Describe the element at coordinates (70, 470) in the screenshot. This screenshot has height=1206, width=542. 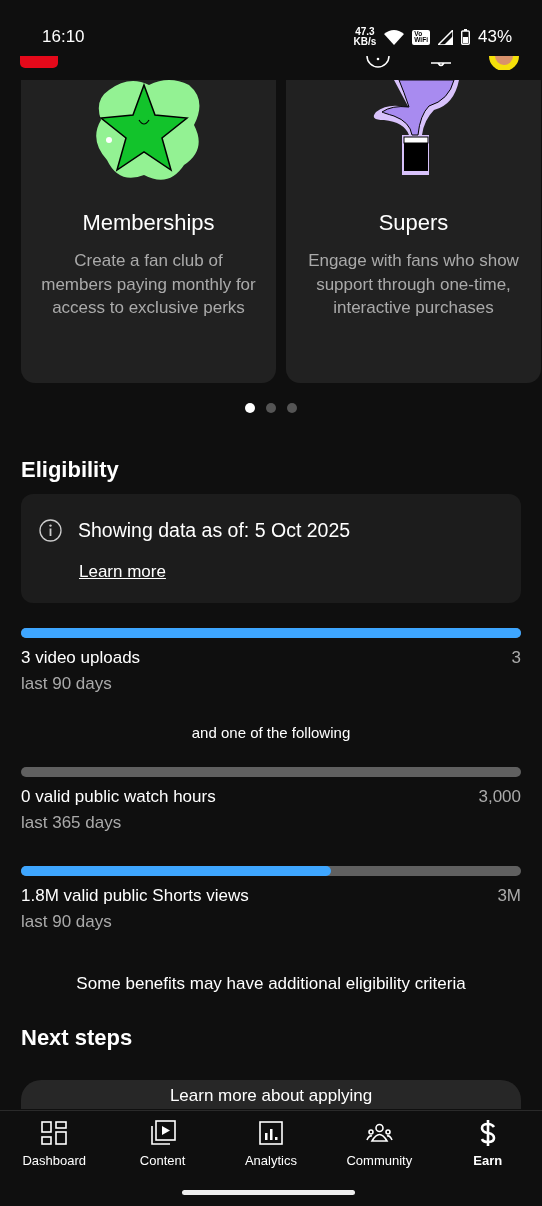
I see `section-title: Eligibility` at that location.